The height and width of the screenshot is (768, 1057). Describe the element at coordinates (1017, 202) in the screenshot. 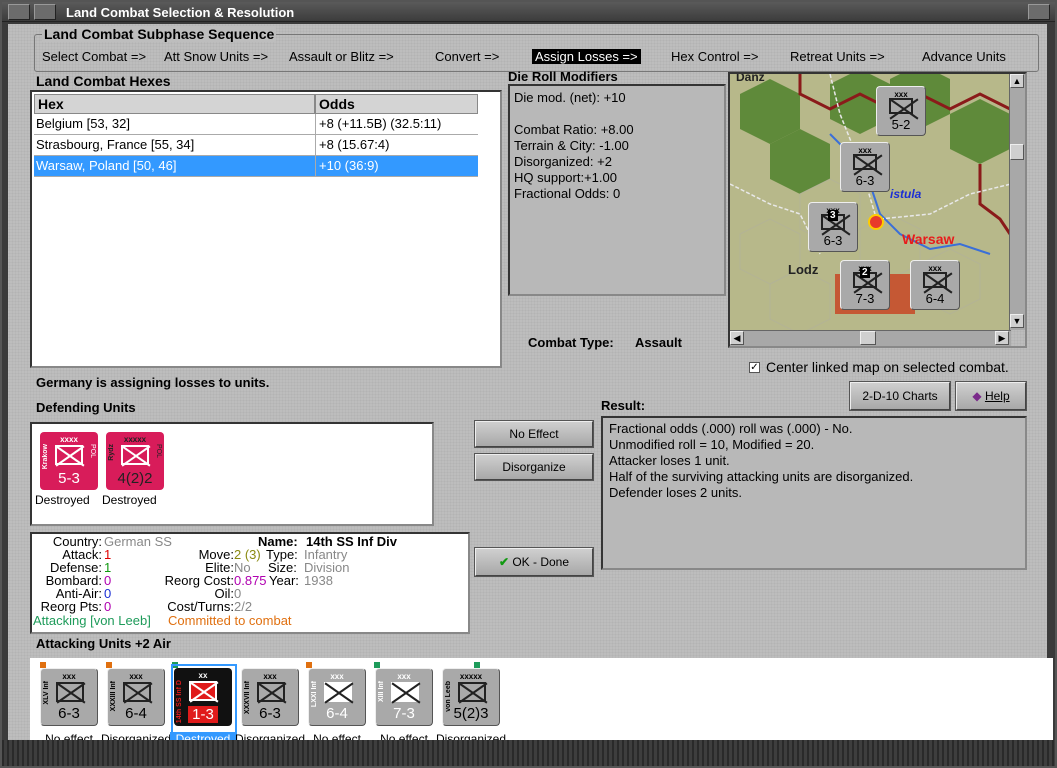

I see `map-vertical-scrollbar: ▲ ▼` at that location.